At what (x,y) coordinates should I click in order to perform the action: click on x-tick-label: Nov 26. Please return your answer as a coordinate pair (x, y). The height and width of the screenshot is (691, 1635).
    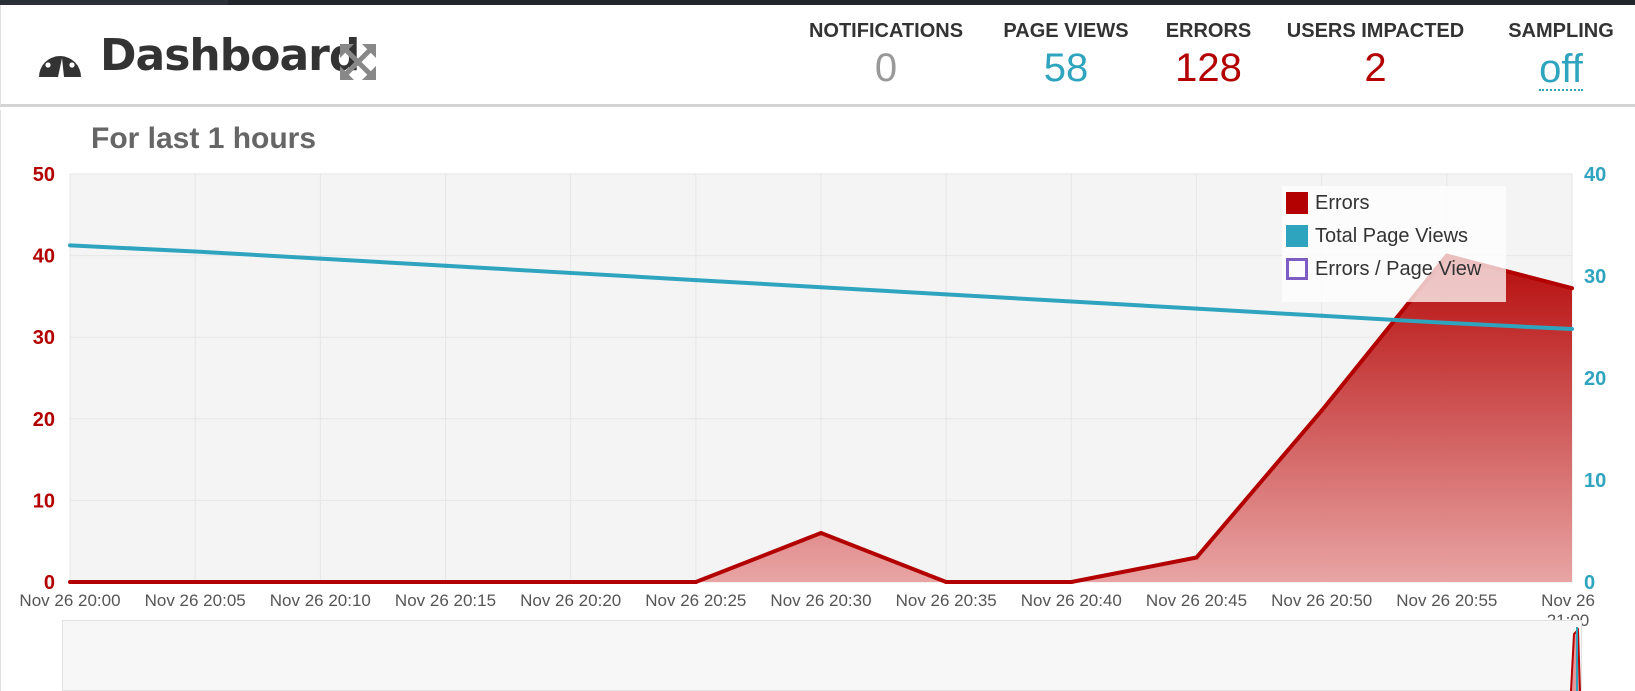
    Looking at the image, I should click on (1568, 600).